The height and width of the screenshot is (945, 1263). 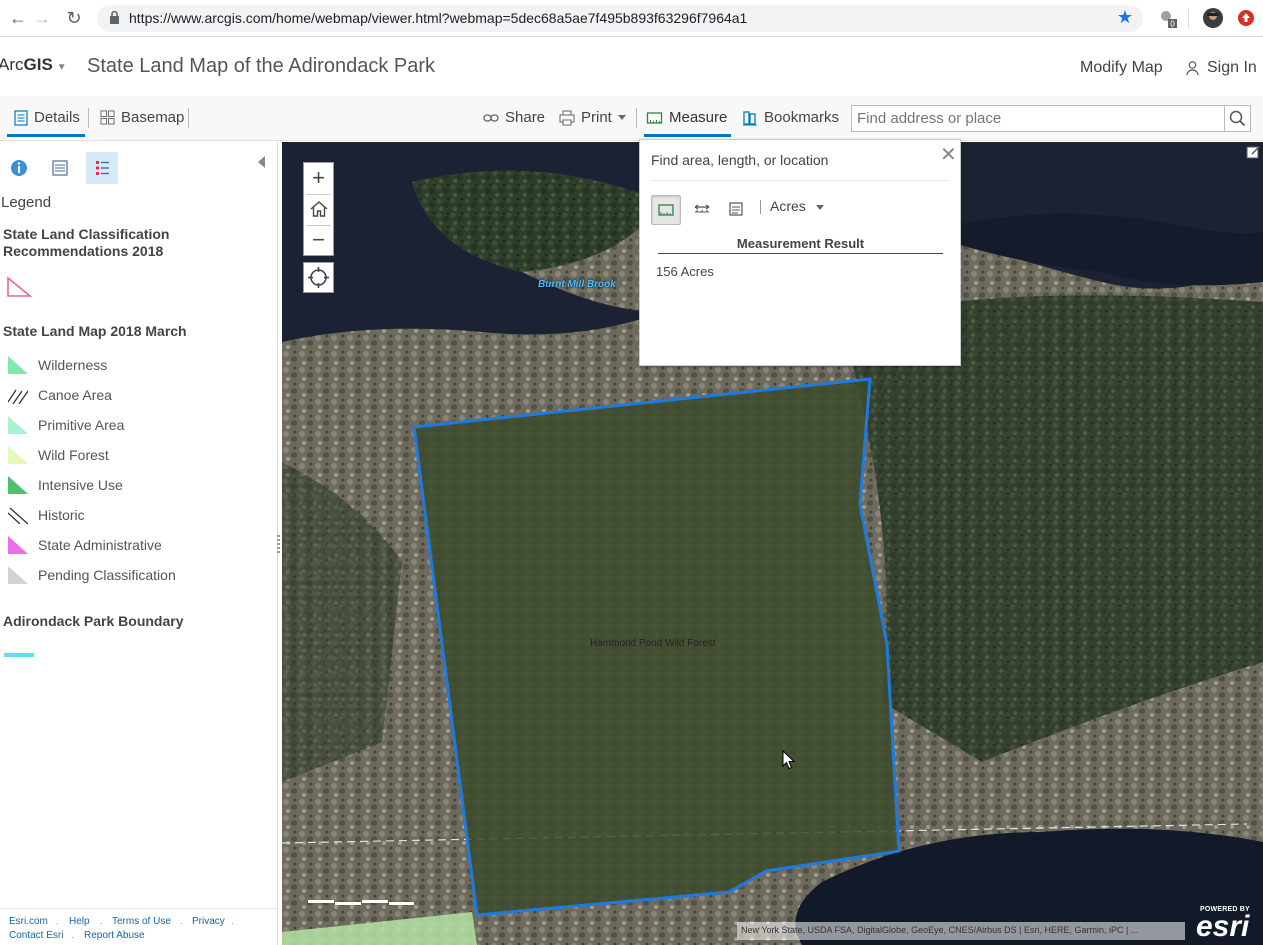 I want to click on legend-item: Intensive Use, so click(x=65, y=485).